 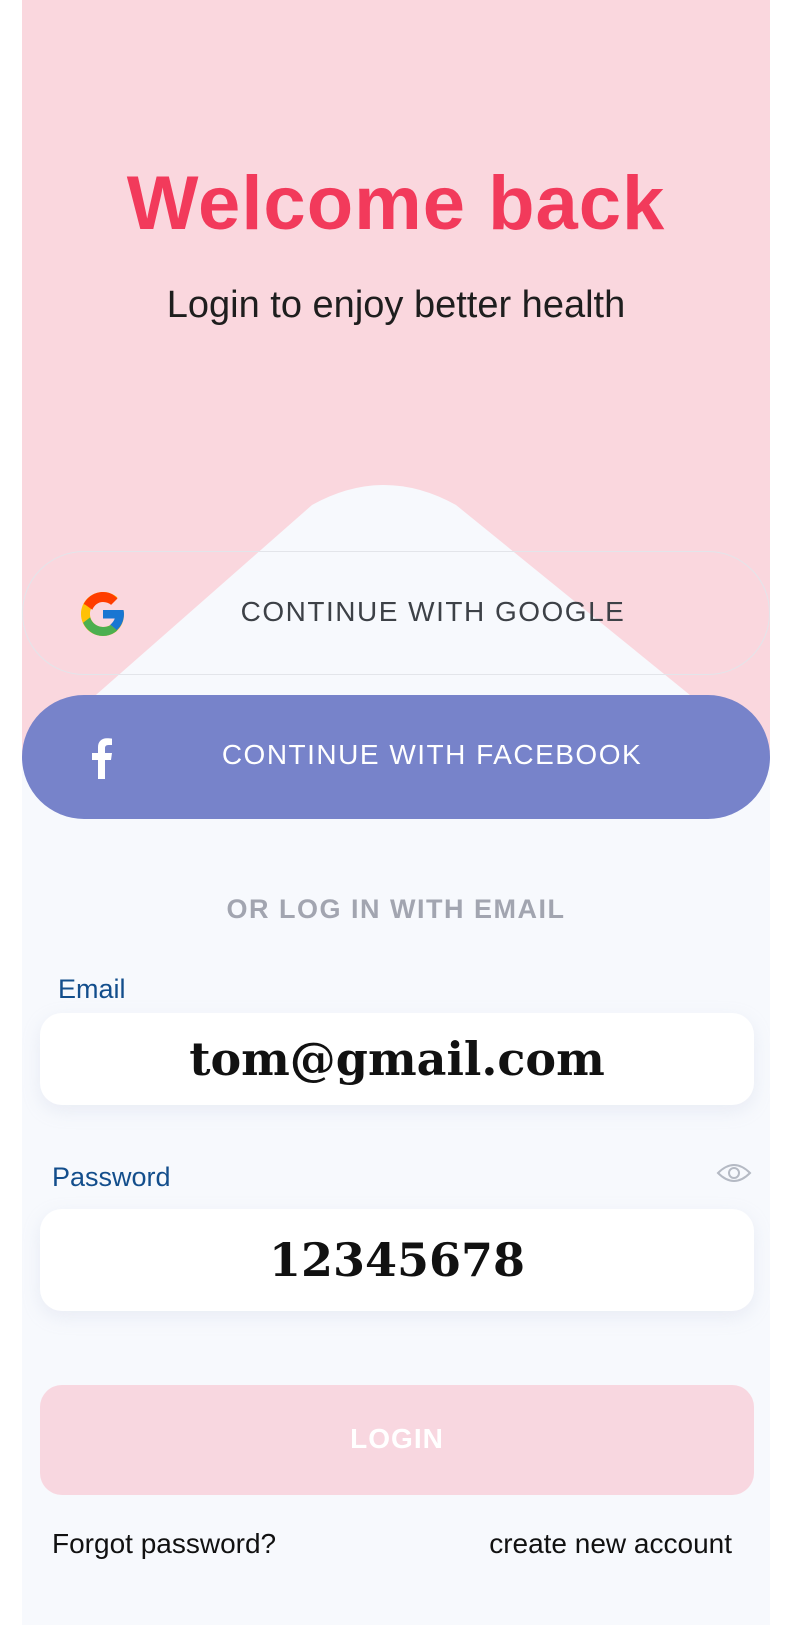 I want to click on password-label: Password, so click(x=111, y=1177).